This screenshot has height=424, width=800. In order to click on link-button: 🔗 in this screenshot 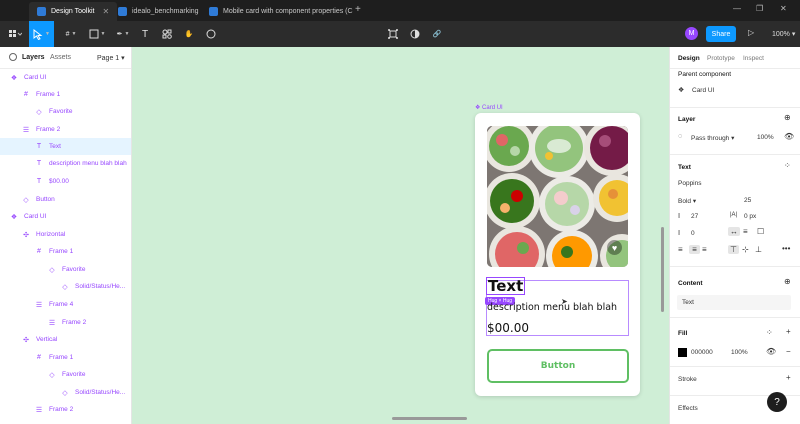, I will do `click(437, 34)`.